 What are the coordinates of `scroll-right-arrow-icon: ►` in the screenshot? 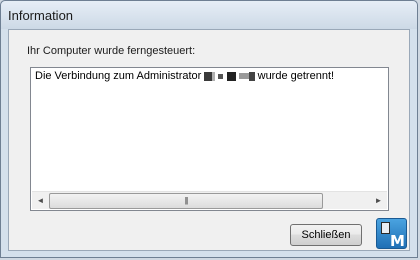 It's located at (378, 200).